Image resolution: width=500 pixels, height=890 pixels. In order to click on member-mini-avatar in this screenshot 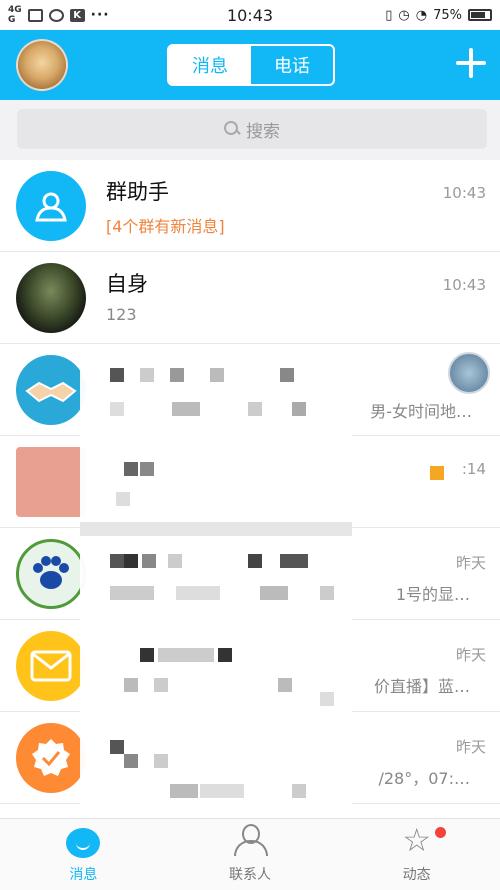, I will do `click(469, 373)`.